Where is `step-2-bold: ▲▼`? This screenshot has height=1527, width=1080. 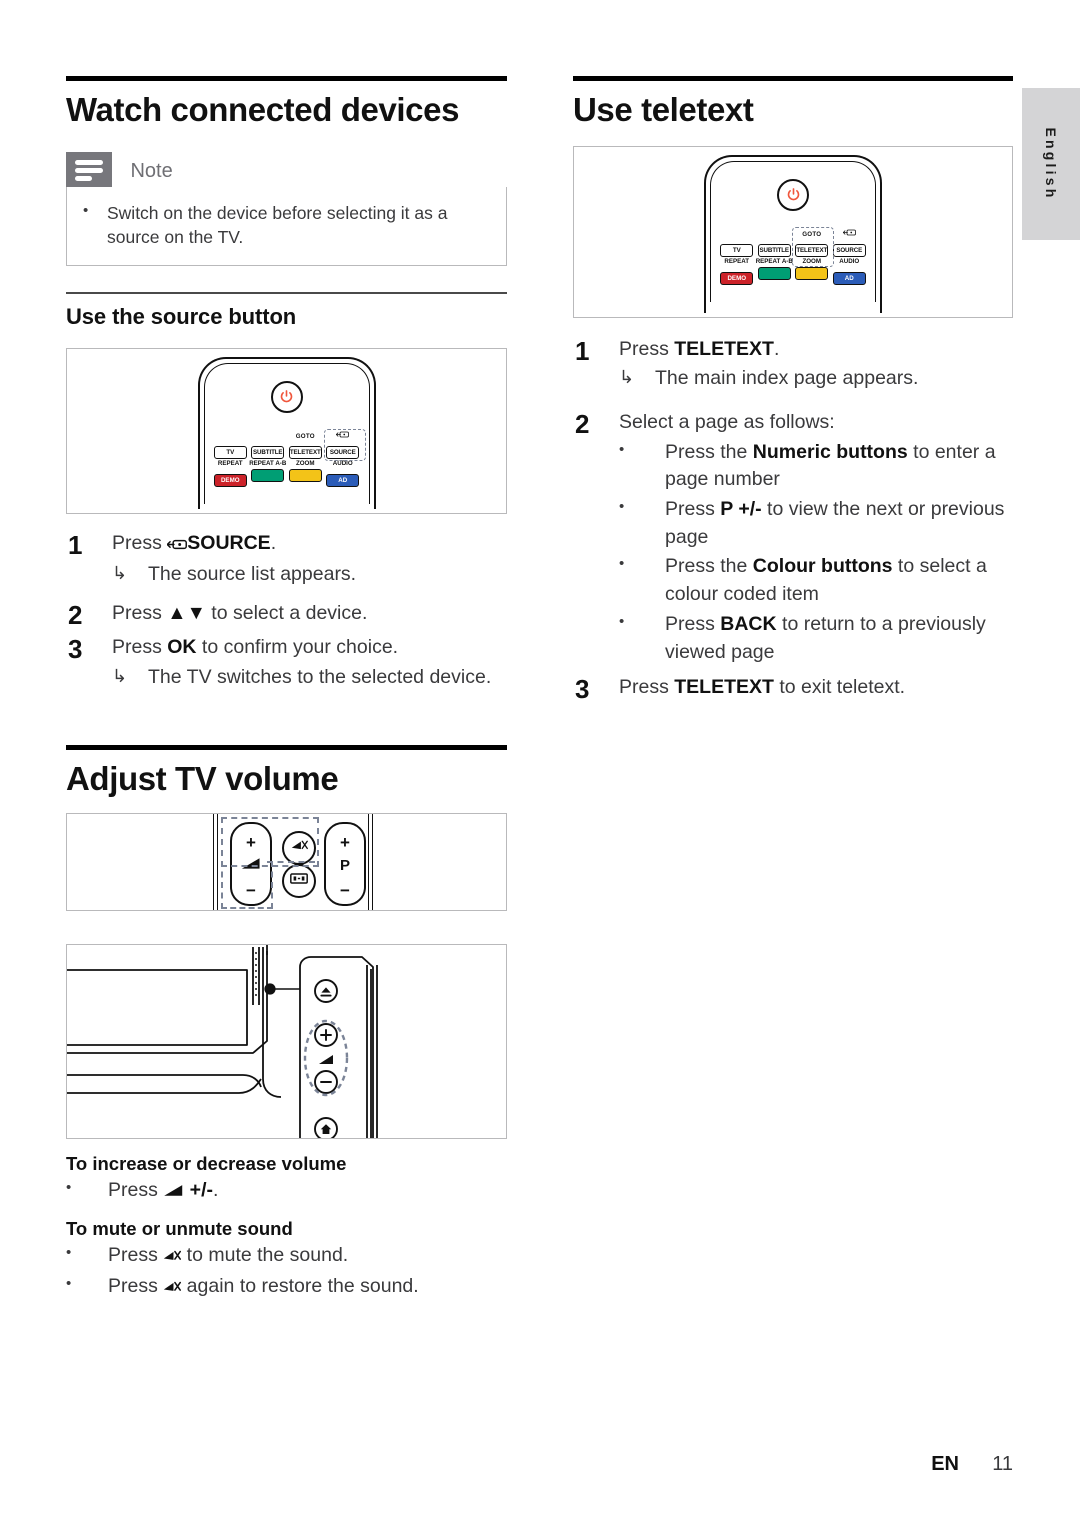
step-2-bold: ▲▼ is located at coordinates (186, 613).